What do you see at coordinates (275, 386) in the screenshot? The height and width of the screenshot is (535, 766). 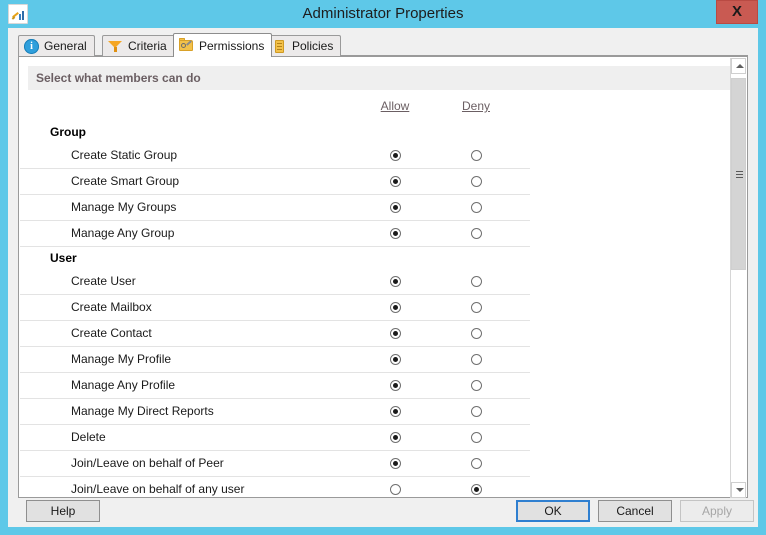 I see `permission-row: Manage Any Profile` at bounding box center [275, 386].